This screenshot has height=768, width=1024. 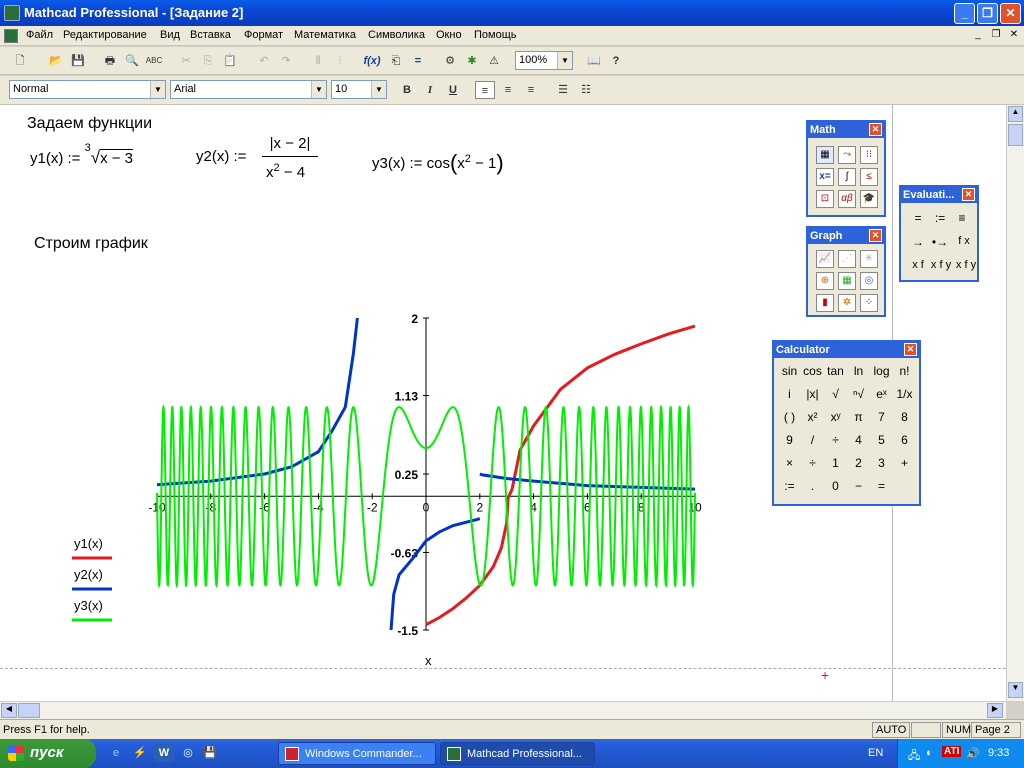 What do you see at coordinates (858, 440) in the screenshot?
I see `calc-key: 4` at bounding box center [858, 440].